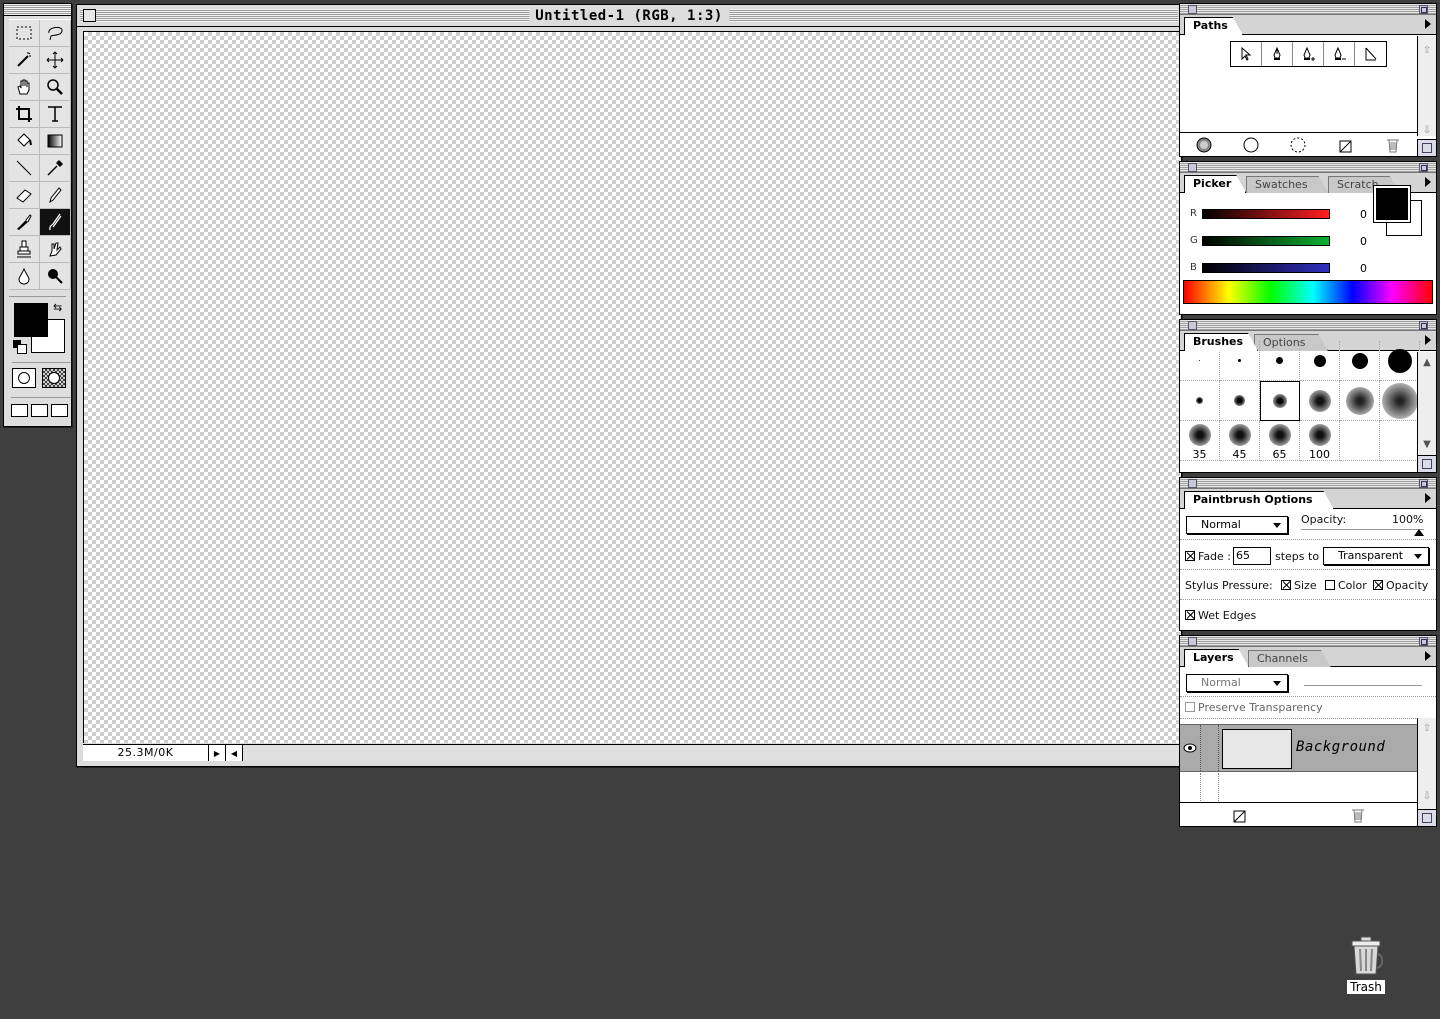 This screenshot has width=1440, height=1019. I want to click on stylus-color-option: Color, so click(1346, 585).